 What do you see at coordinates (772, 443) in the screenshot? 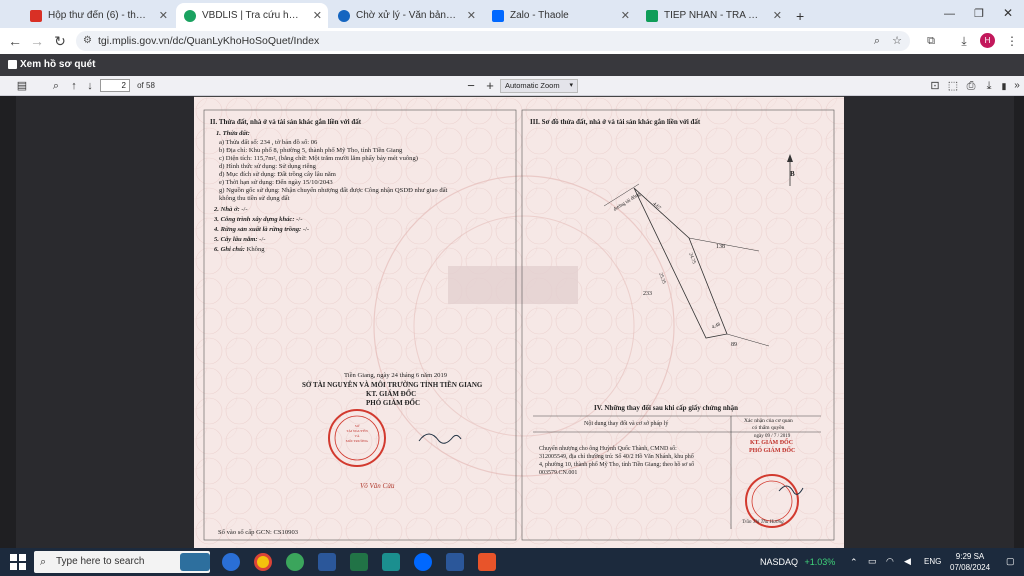
I see `approval-kt: KT. GIÁM ĐỐC` at bounding box center [772, 443].